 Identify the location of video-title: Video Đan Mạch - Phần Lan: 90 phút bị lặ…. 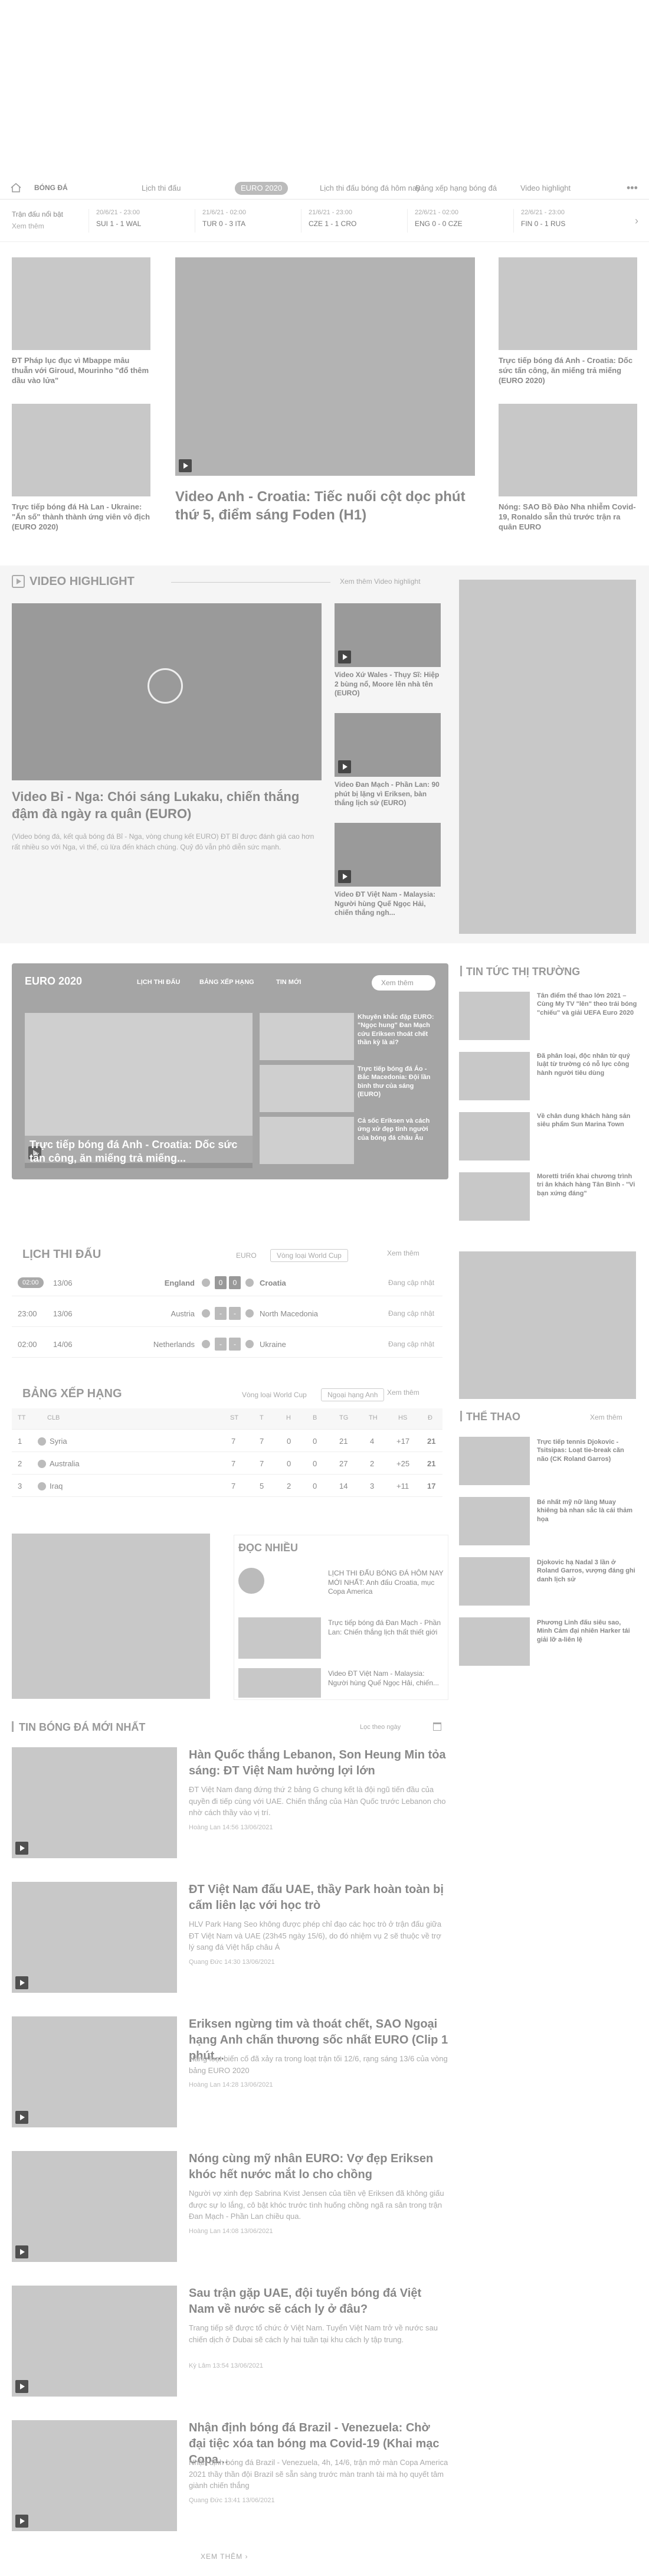
(388, 794).